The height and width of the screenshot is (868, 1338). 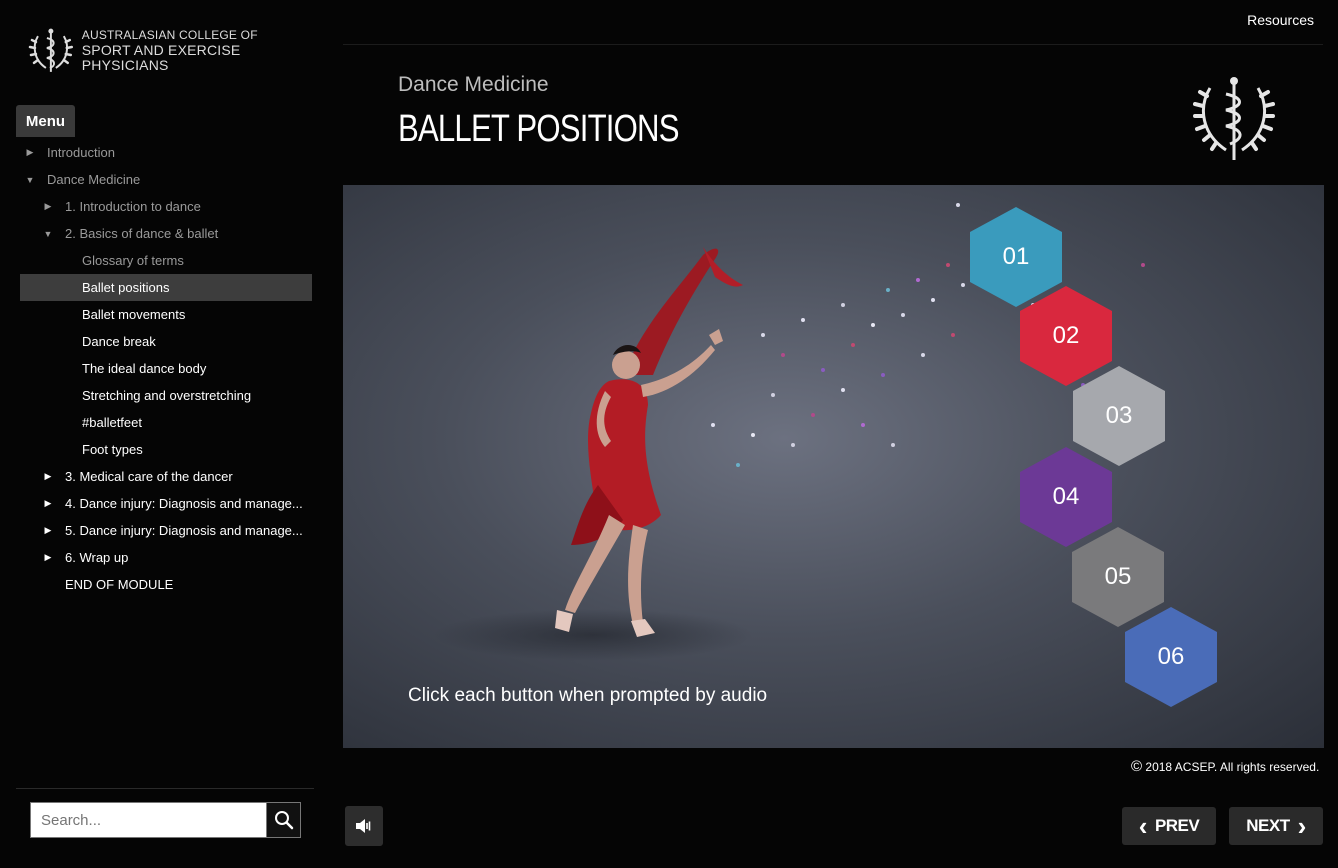 I want to click on speaker-icon, so click(x=363, y=826).